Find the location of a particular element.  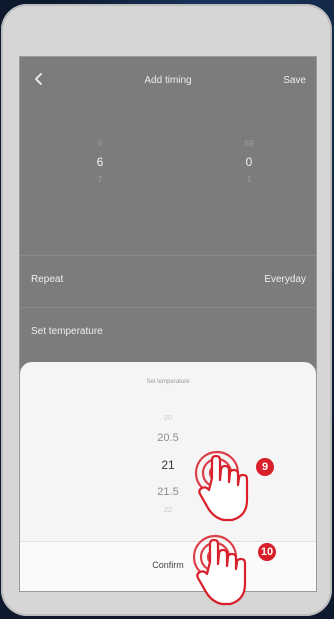

repeat-row: Repeat Everyday is located at coordinates (168, 278).